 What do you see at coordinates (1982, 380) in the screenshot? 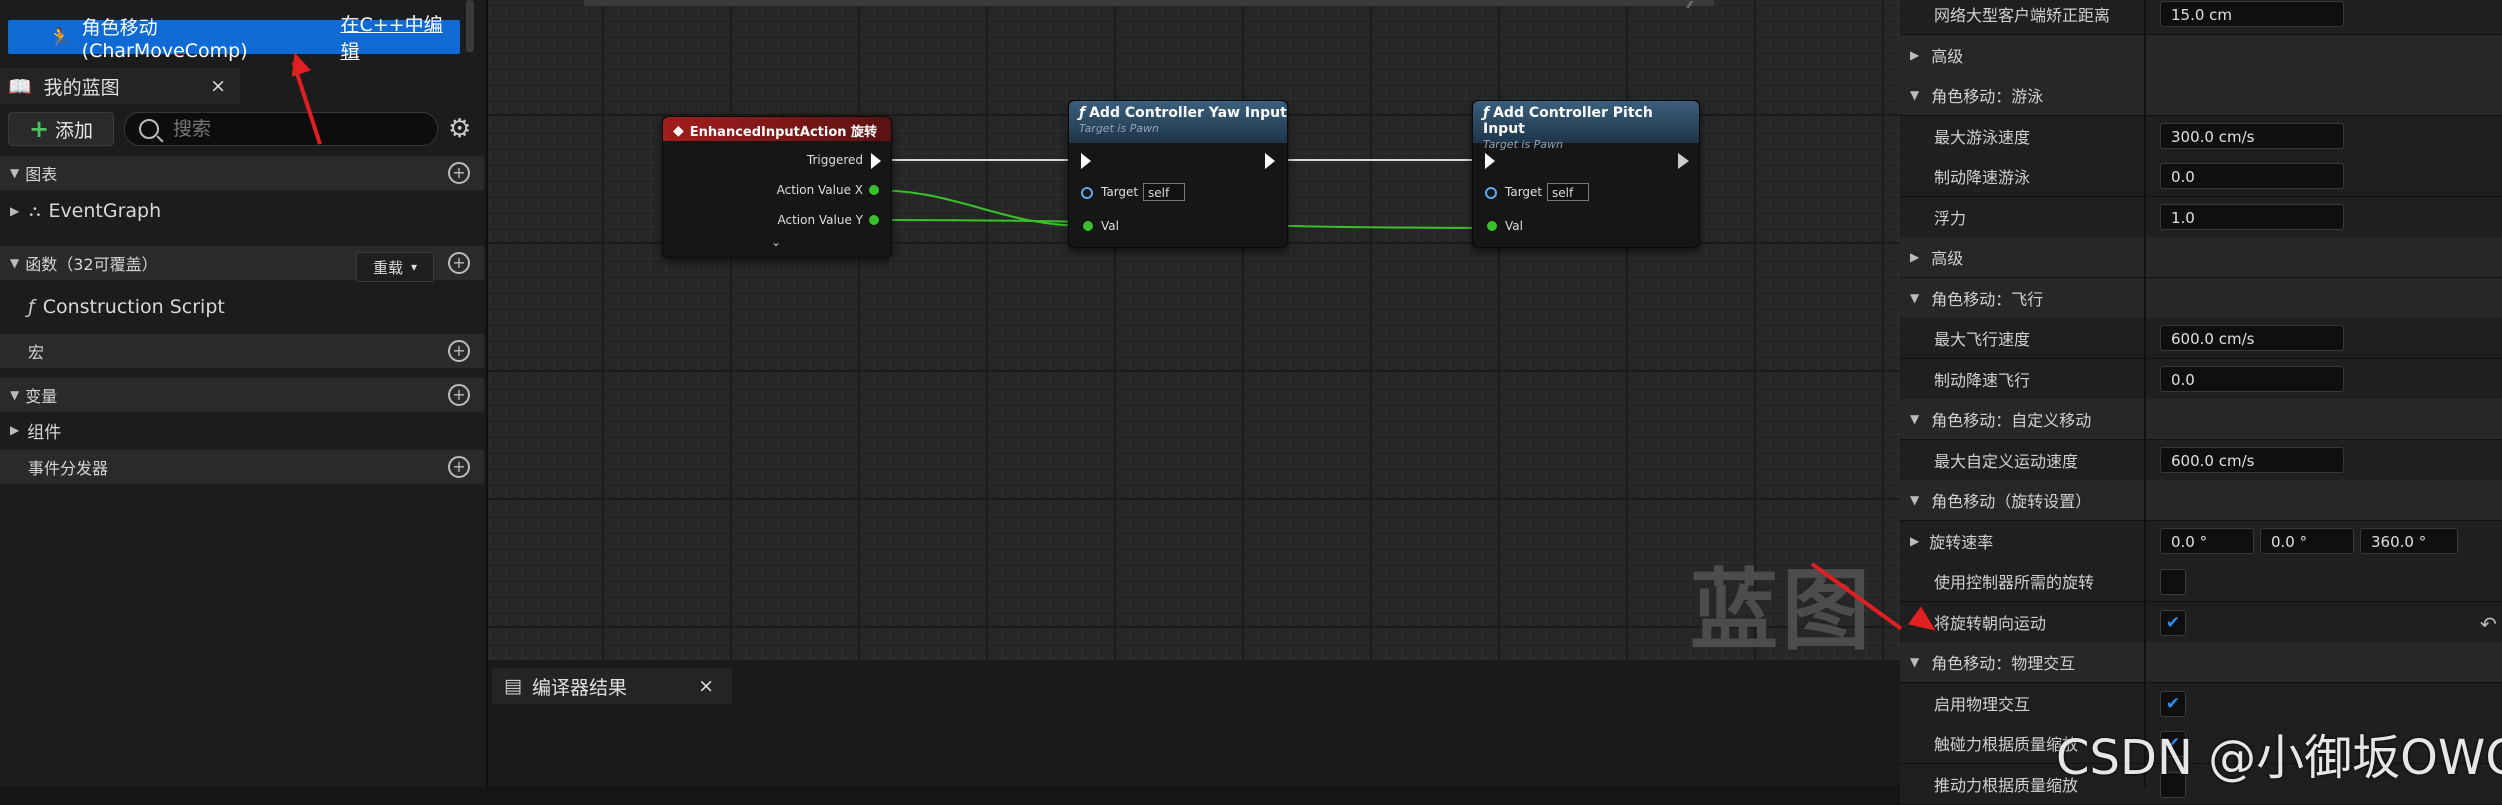
I see `property-label: 制动降速飞行` at bounding box center [1982, 380].